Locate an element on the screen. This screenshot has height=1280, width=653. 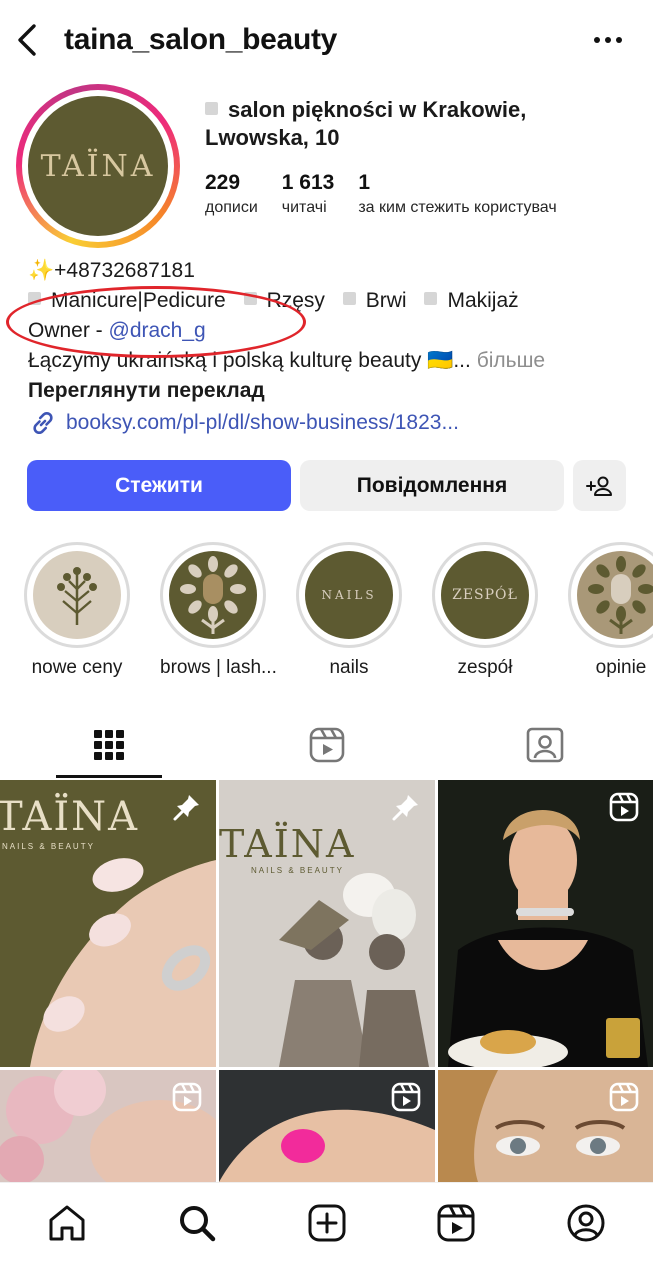
search-icon is located at coordinates (198, 1224).